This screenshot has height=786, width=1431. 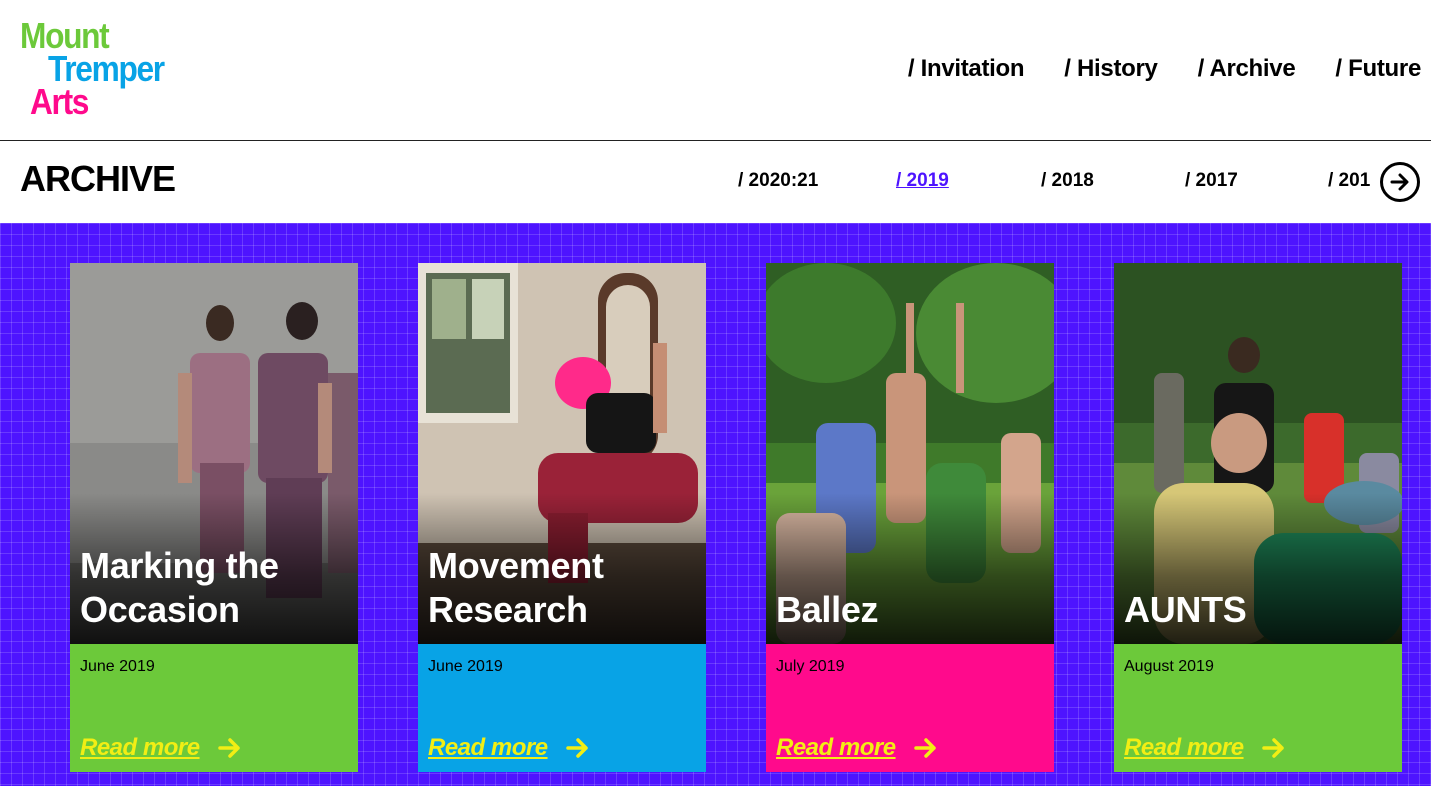 What do you see at coordinates (827, 609) in the screenshot?
I see `card-title: Ballez` at bounding box center [827, 609].